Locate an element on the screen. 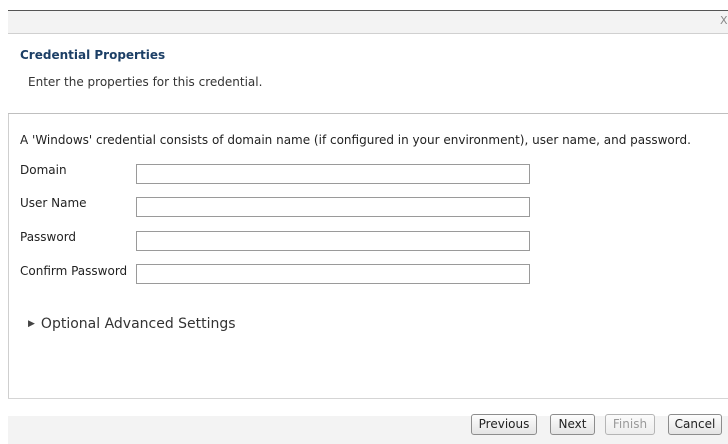 This screenshot has width=728, height=444. previous-button: Previous is located at coordinates (504, 424).